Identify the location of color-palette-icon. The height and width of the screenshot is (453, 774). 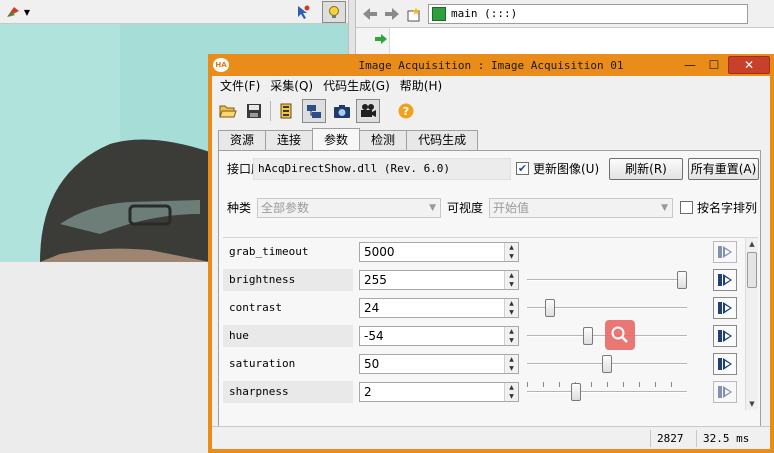
(13, 12).